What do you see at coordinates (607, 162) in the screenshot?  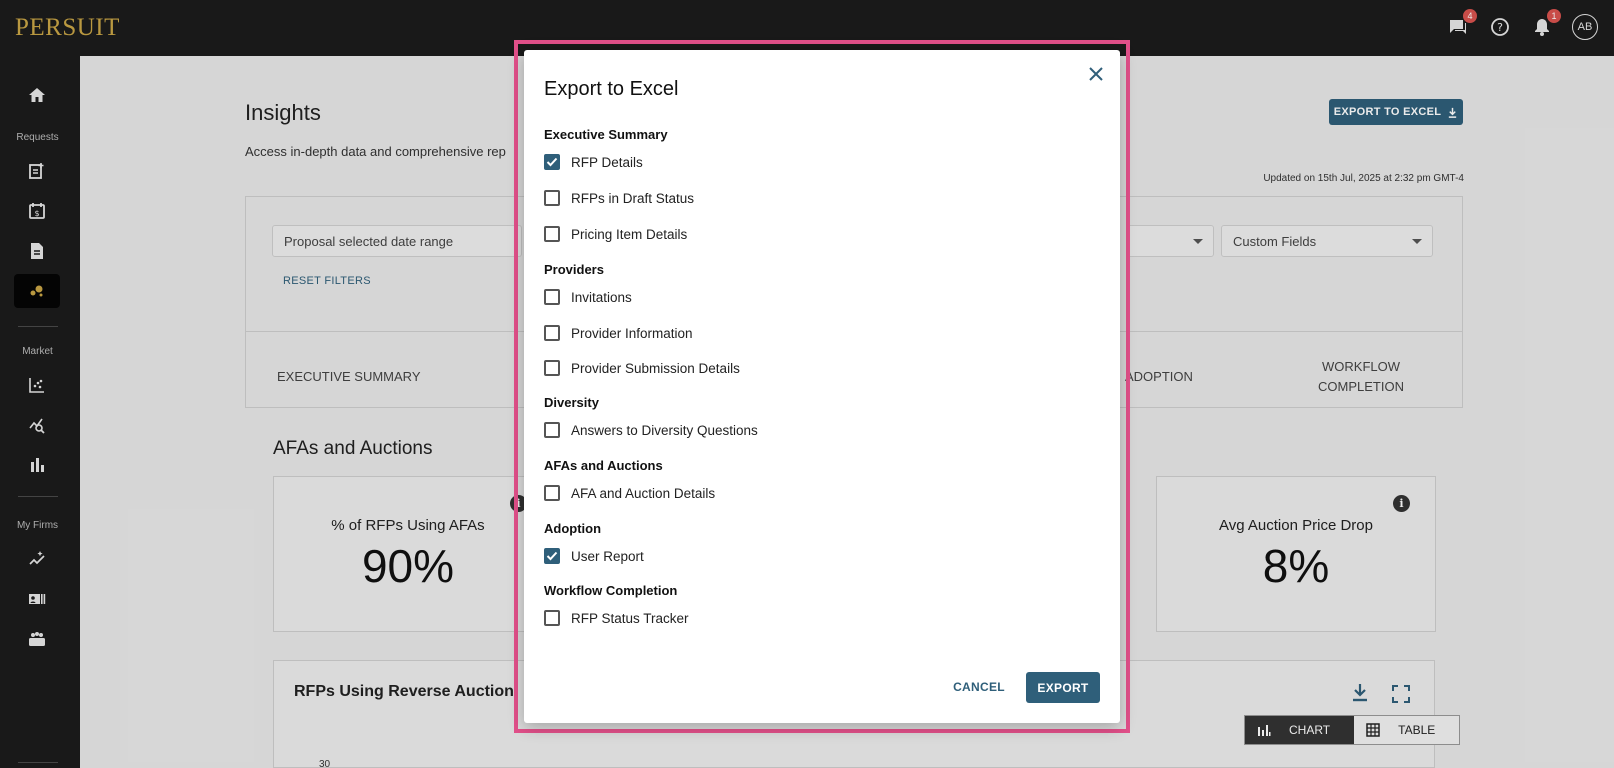 I see `option-label: RFP Details` at bounding box center [607, 162].